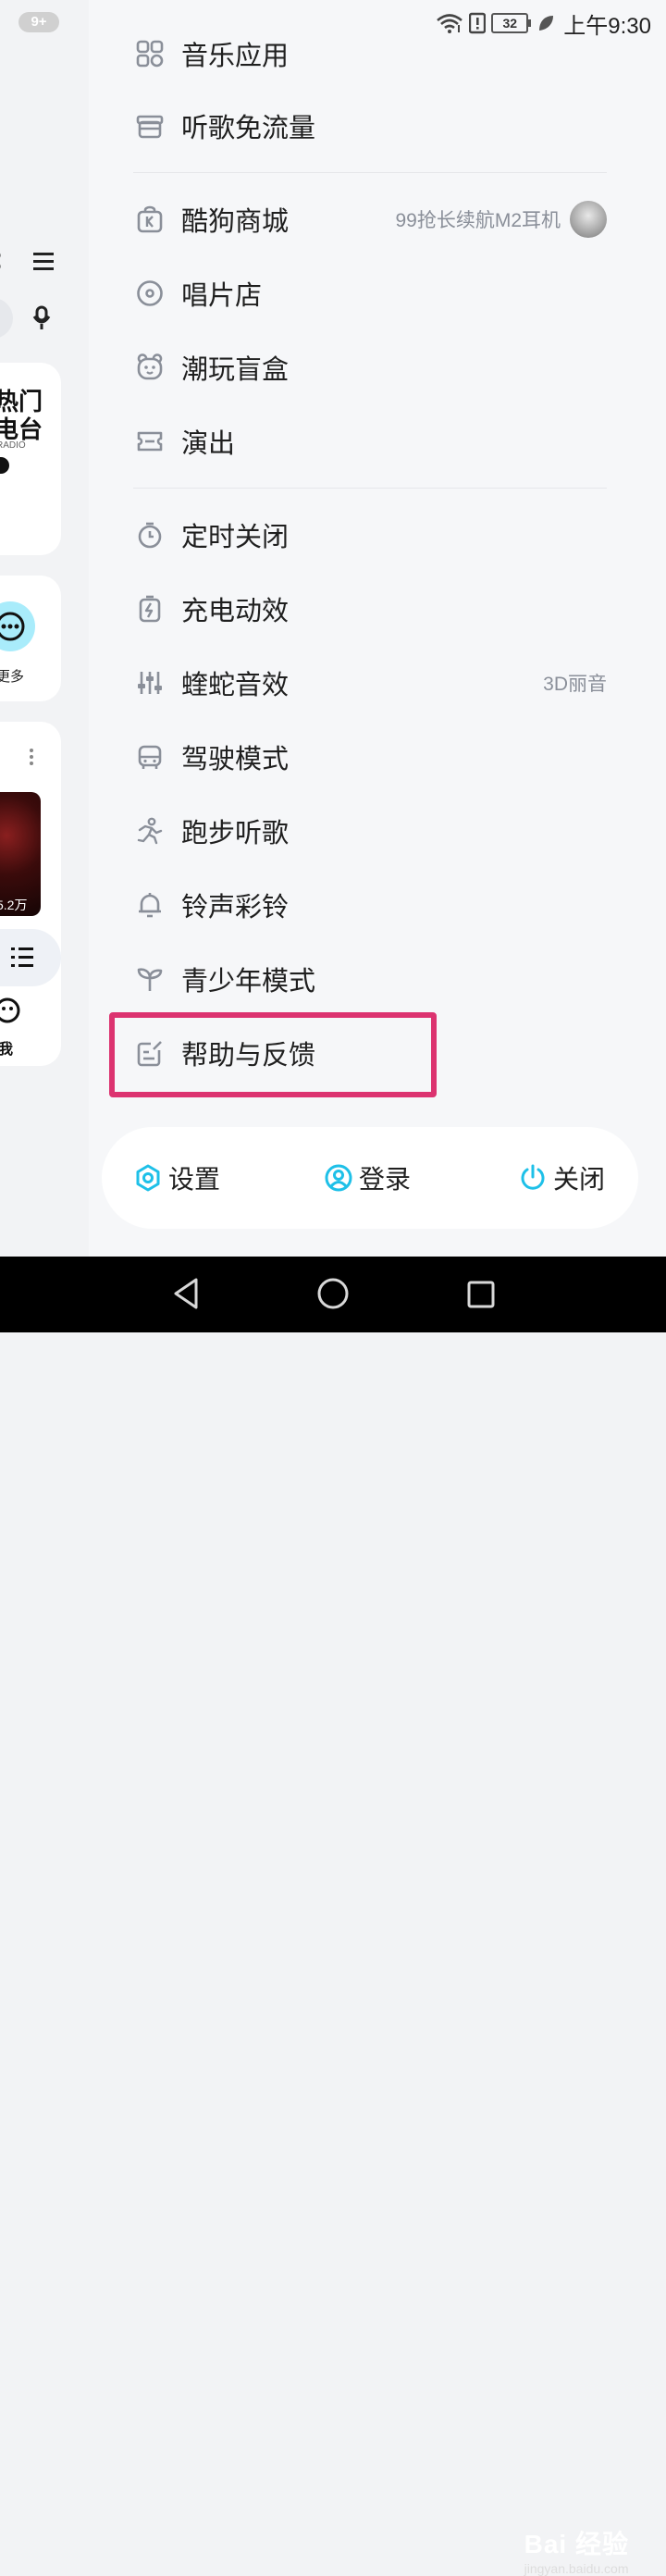  What do you see at coordinates (236, 908) in the screenshot?
I see `menu-item-label: 铃声彩铃` at bounding box center [236, 908].